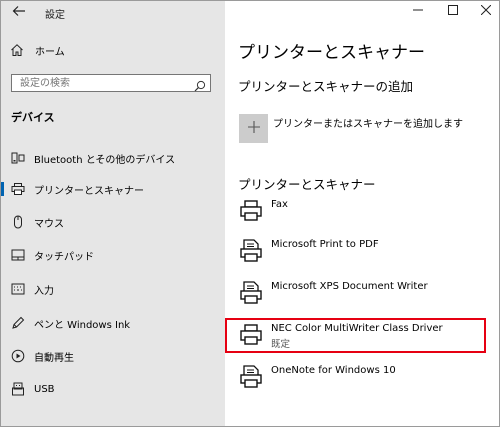 This screenshot has height=427, width=500. I want to click on home-label: ホーム, so click(50, 52).